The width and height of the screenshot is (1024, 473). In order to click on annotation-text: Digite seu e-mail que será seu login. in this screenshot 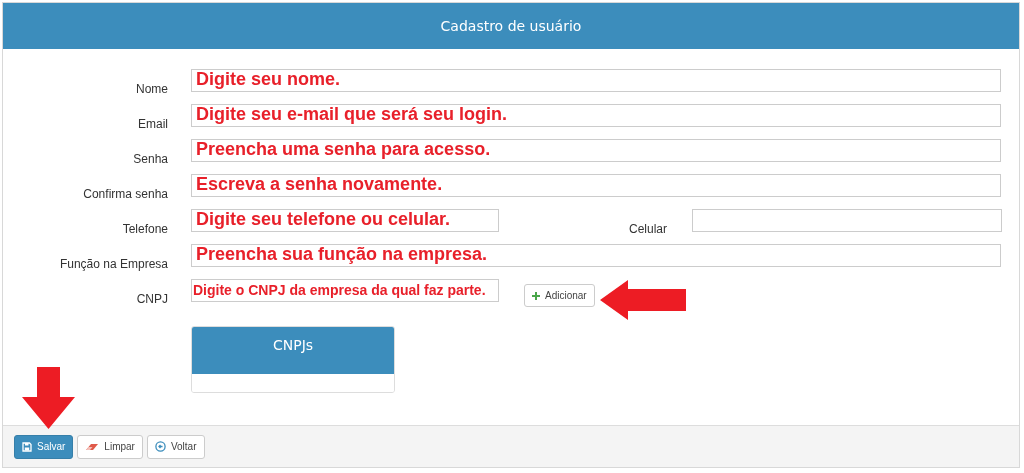, I will do `click(352, 114)`.